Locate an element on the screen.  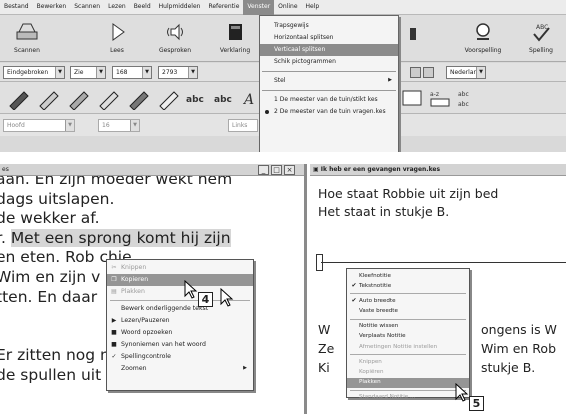
mouse-pointer-icon is located at coordinates (191, 289).